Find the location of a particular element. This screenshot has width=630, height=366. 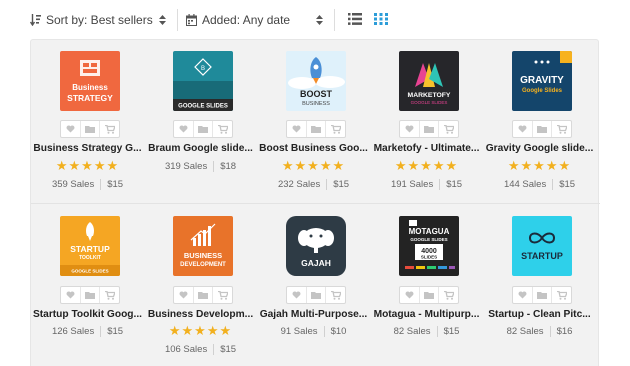

product-thumbnail: MARKETOFY GOOGLE SLIDES is located at coordinates (429, 81).